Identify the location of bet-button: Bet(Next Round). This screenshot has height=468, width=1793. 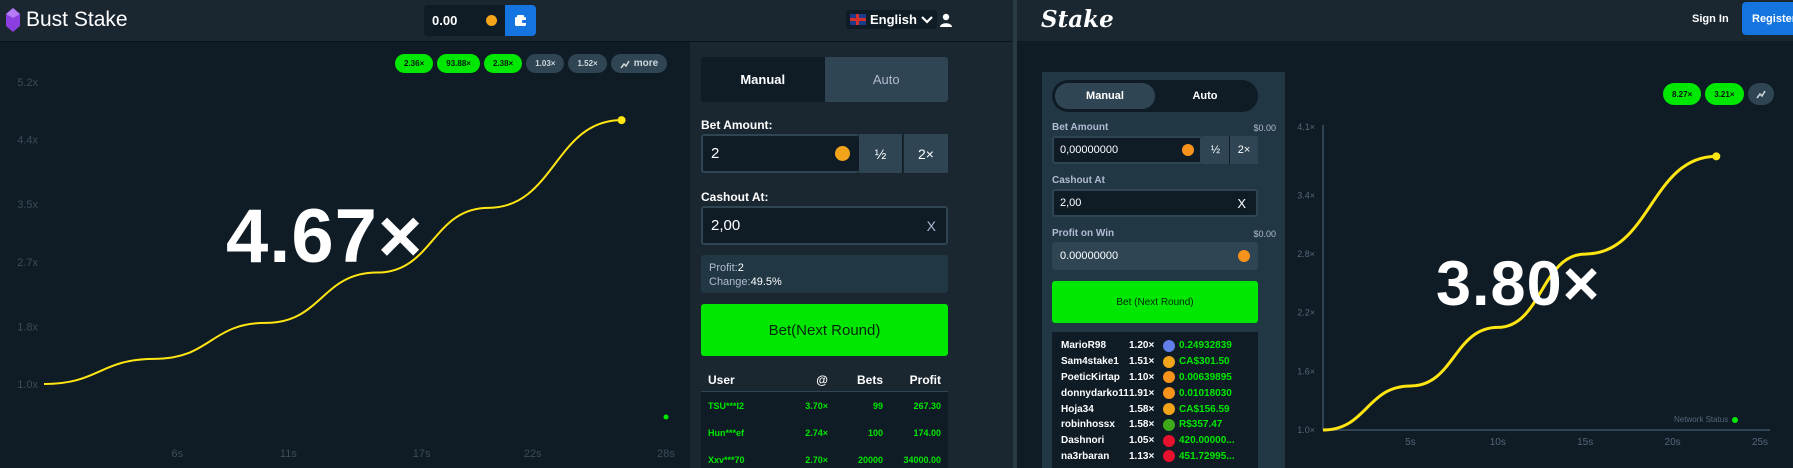
(824, 330).